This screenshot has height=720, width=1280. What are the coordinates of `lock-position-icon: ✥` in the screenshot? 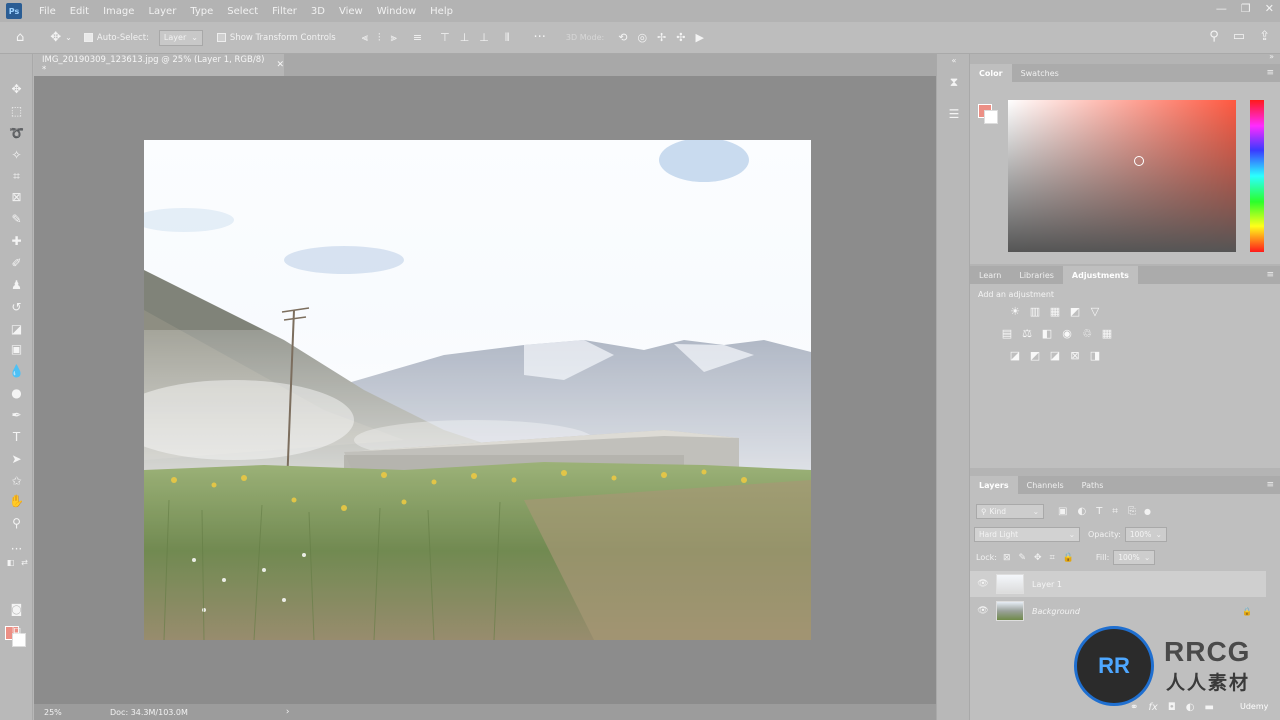 It's located at (1038, 558).